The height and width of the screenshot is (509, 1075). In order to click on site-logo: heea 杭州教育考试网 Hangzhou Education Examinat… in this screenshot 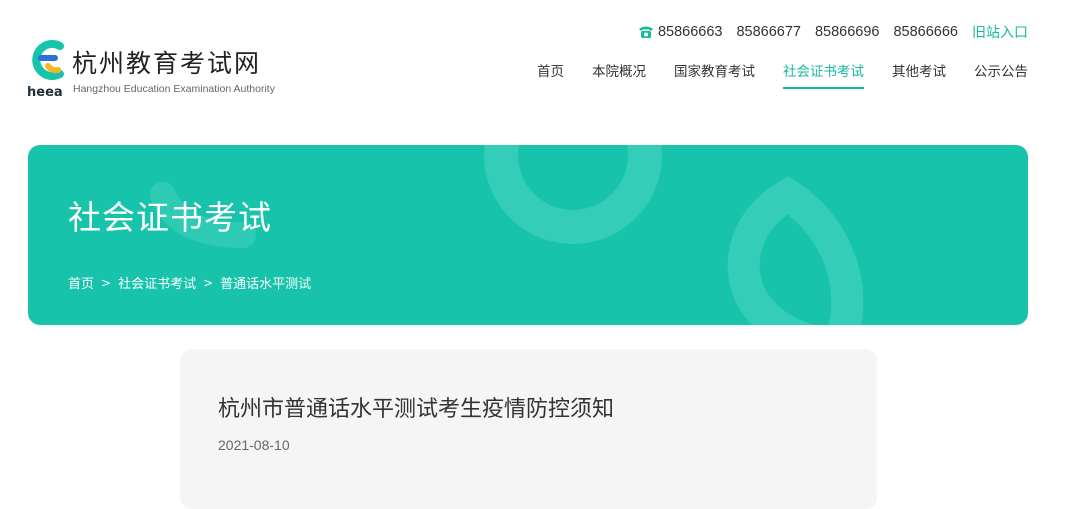, I will do `click(161, 70)`.